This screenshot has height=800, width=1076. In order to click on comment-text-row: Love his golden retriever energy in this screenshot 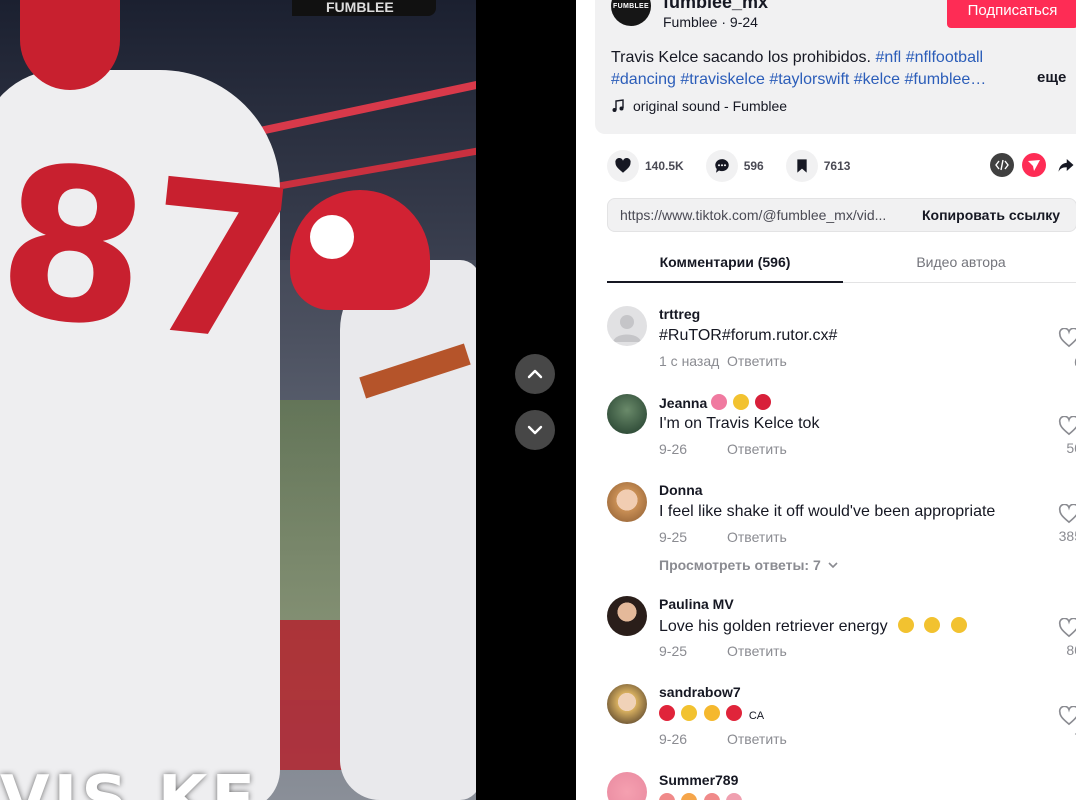, I will do `click(814, 626)`.